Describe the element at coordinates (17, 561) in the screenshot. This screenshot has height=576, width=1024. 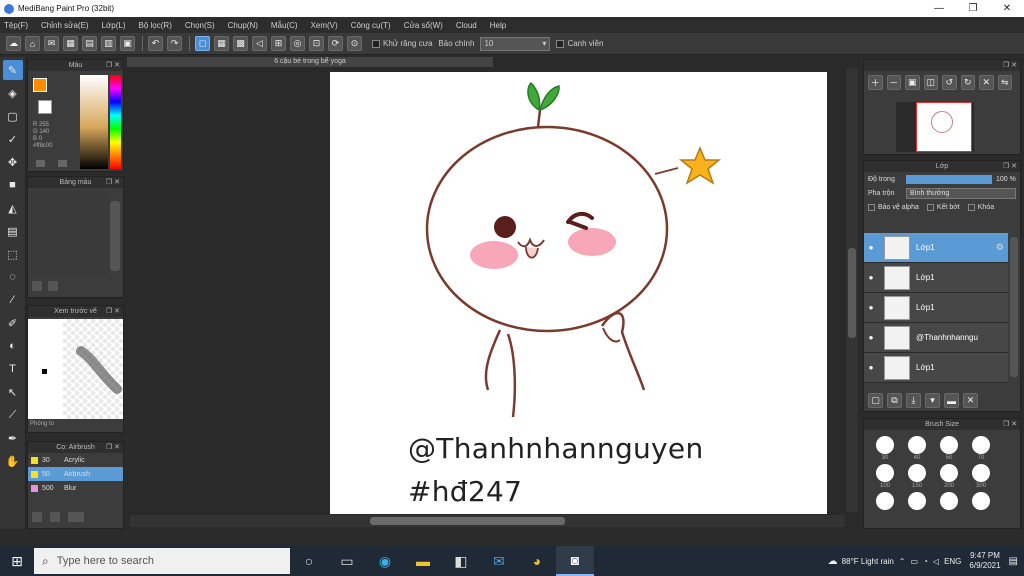
I see `windows-start-icon: ⊞` at that location.